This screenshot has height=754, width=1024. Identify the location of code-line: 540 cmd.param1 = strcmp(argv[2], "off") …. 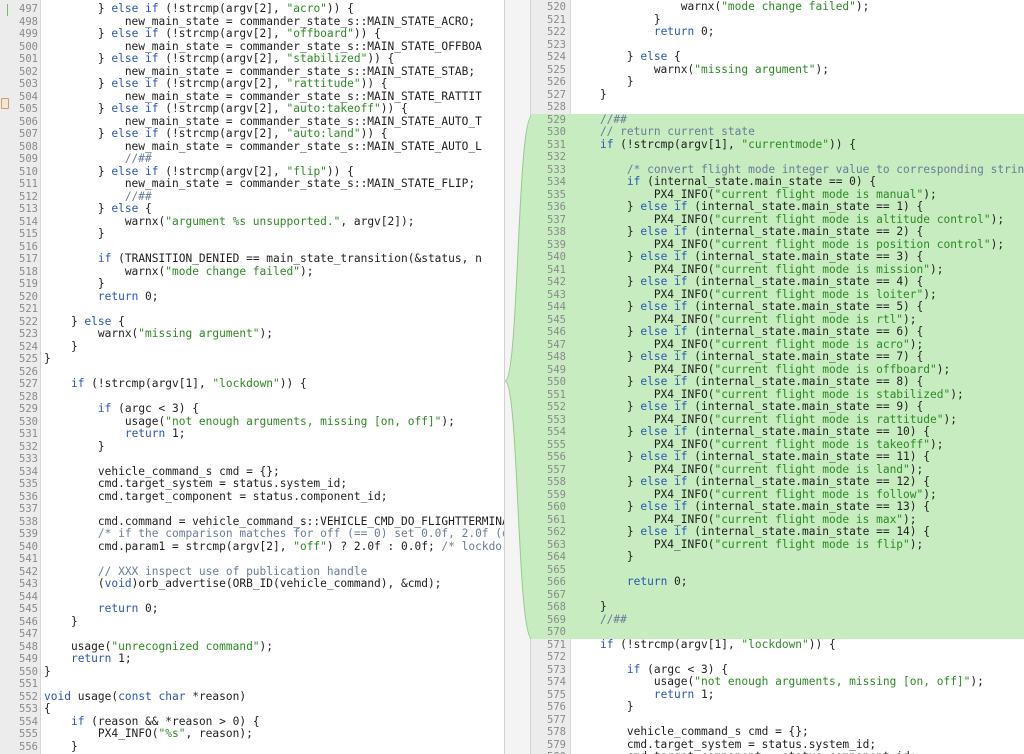
(252, 547).